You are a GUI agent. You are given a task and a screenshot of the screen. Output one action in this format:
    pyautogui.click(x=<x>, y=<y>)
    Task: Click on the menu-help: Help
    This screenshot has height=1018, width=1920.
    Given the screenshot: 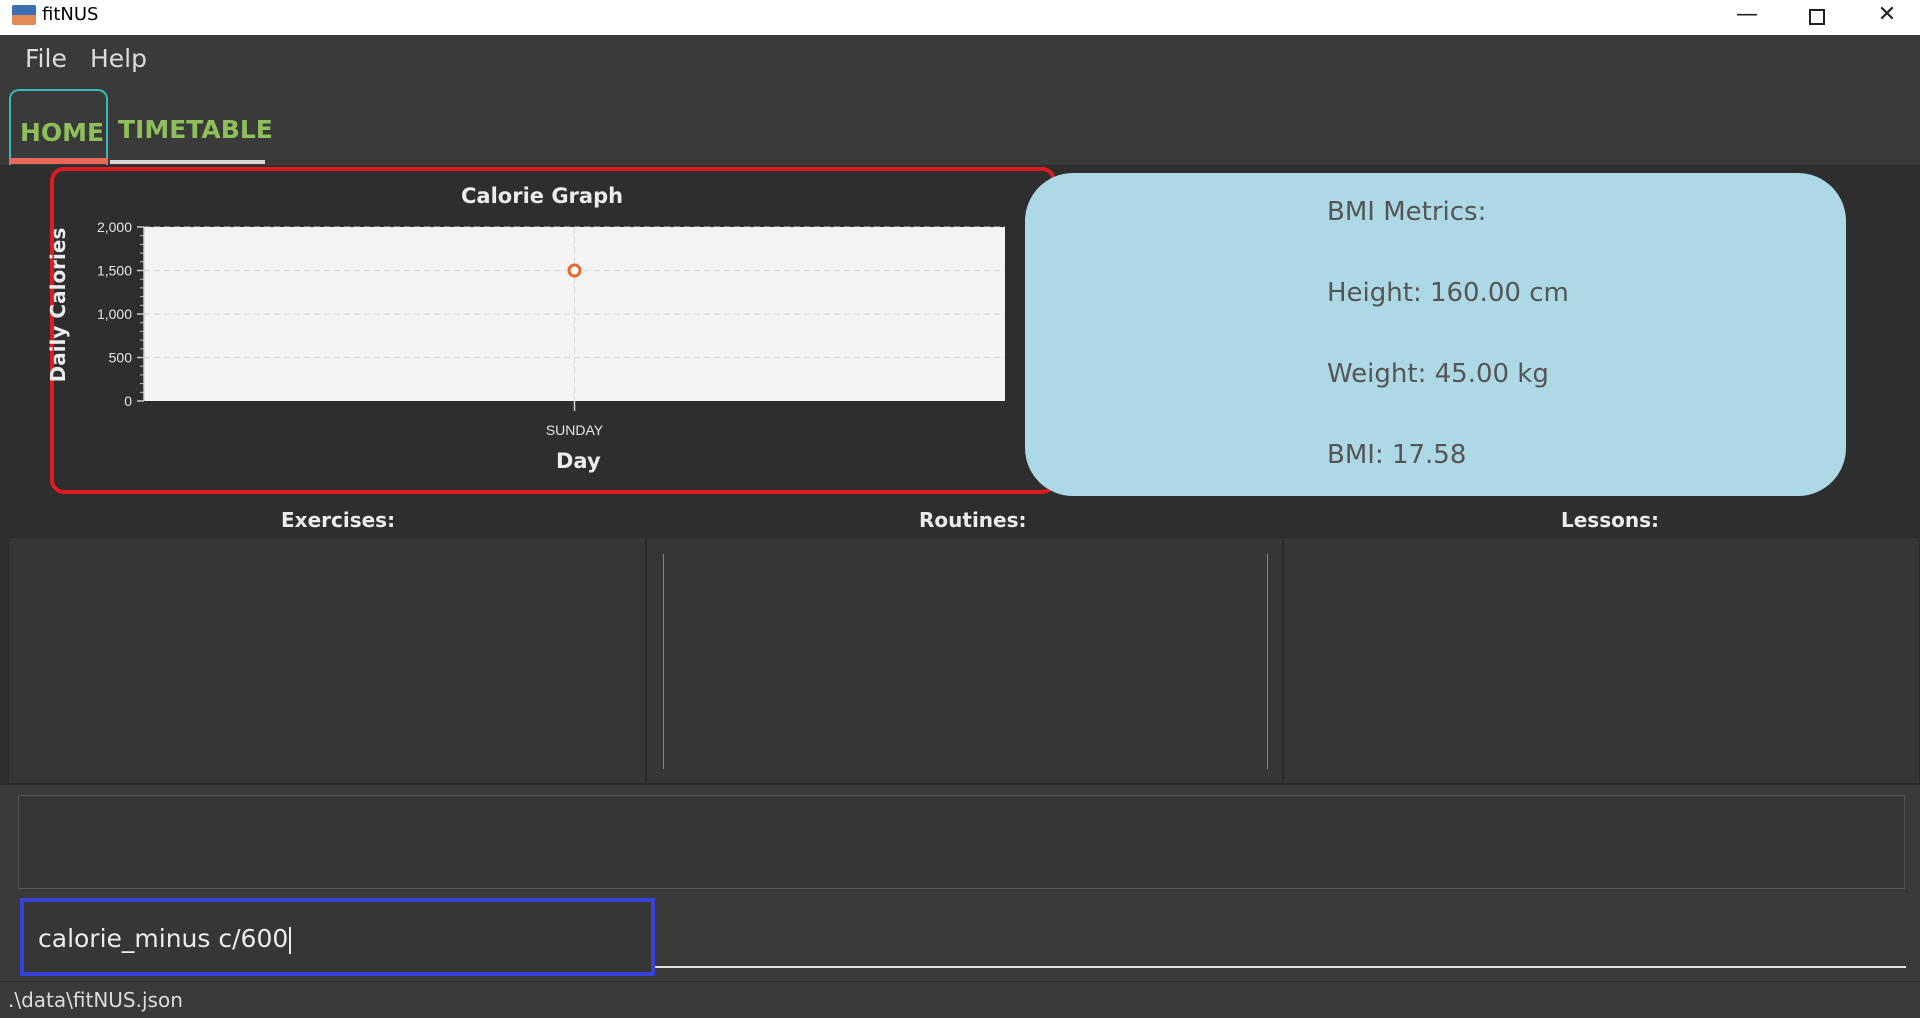 What is the action you would take?
    pyautogui.click(x=118, y=58)
    